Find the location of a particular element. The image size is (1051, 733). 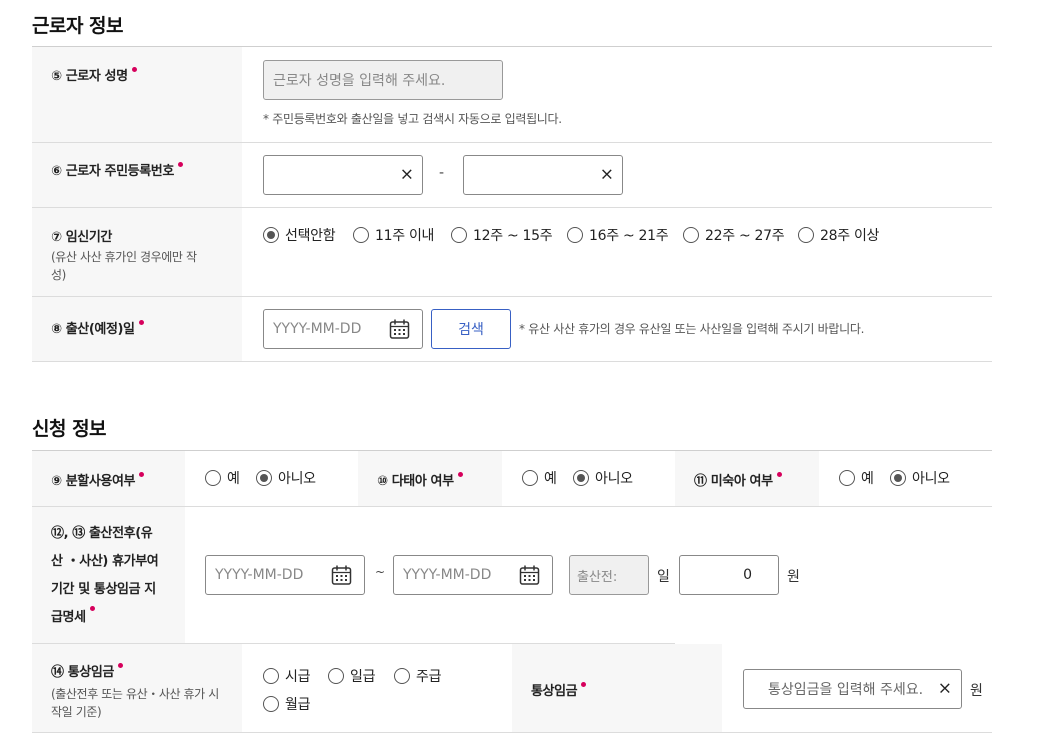

radio-multiple-yes: 예 is located at coordinates (539, 478).